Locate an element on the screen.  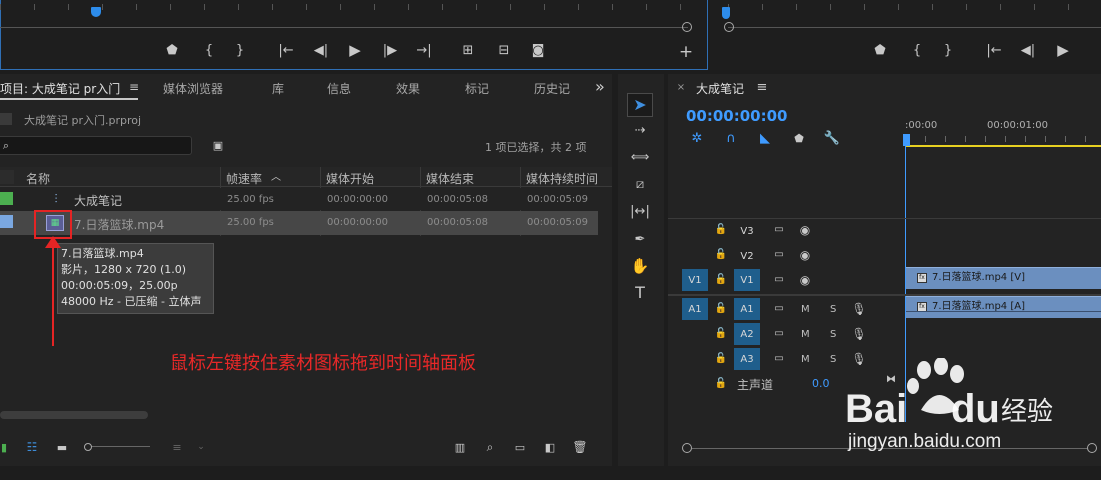
pen-tool-icon: ✒ is located at coordinates (640, 239).